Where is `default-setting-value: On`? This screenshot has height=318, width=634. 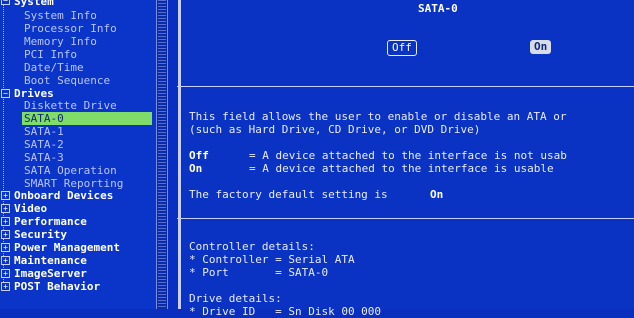
default-setting-value: On is located at coordinates (437, 194).